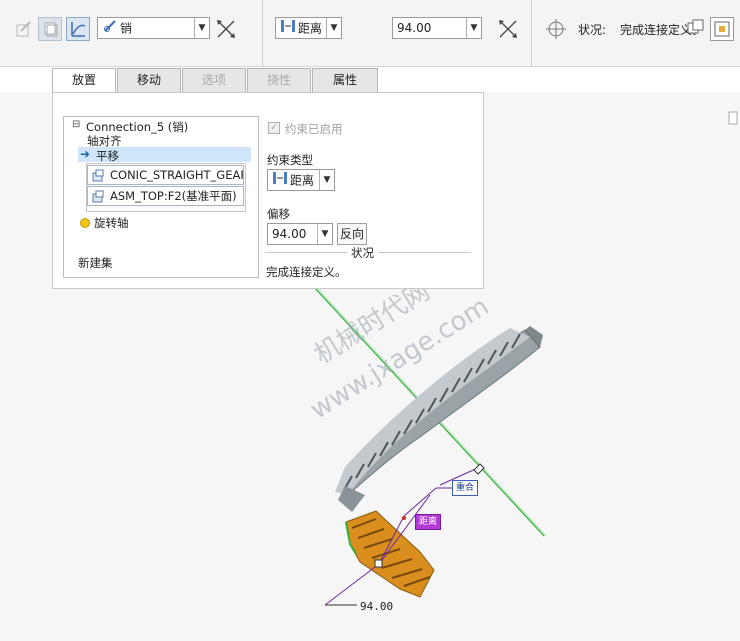 Image resolution: width=740 pixels, height=641 pixels. Describe the element at coordinates (177, 175) in the screenshot. I see `reference-gear-label: CONIC_STRAIGHT_GEAR1` at that location.